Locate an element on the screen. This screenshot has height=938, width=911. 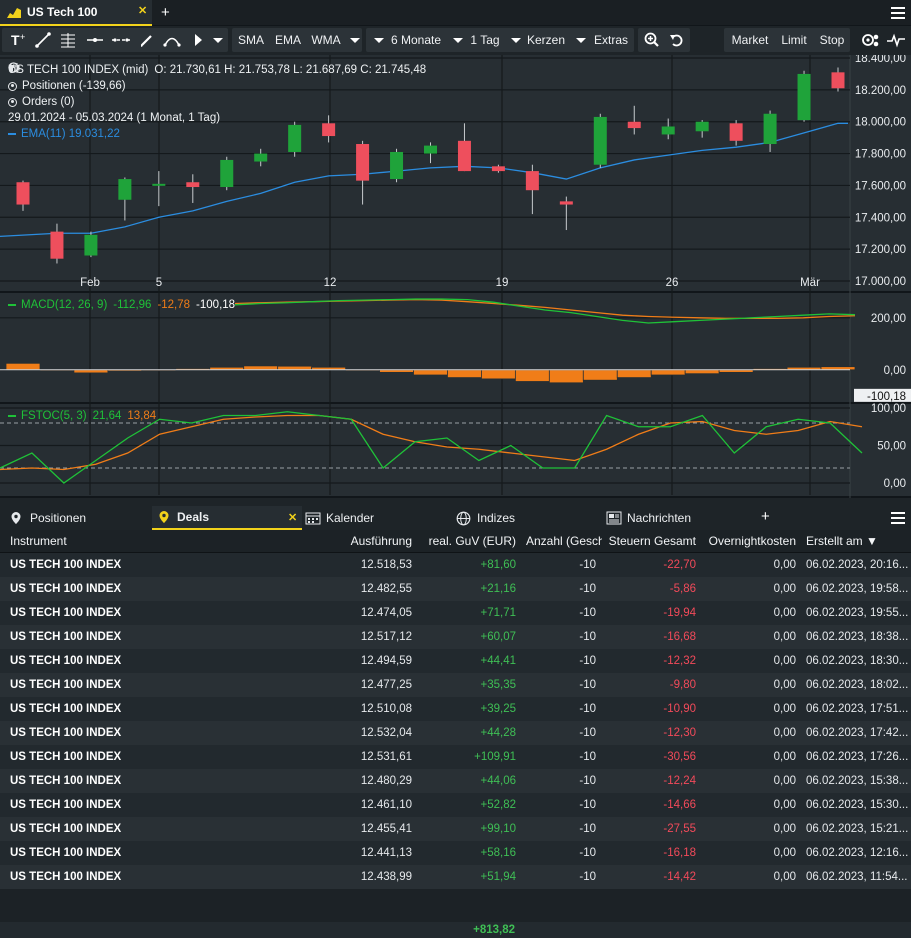
trendline-tool-icon is located at coordinates (43, 40).